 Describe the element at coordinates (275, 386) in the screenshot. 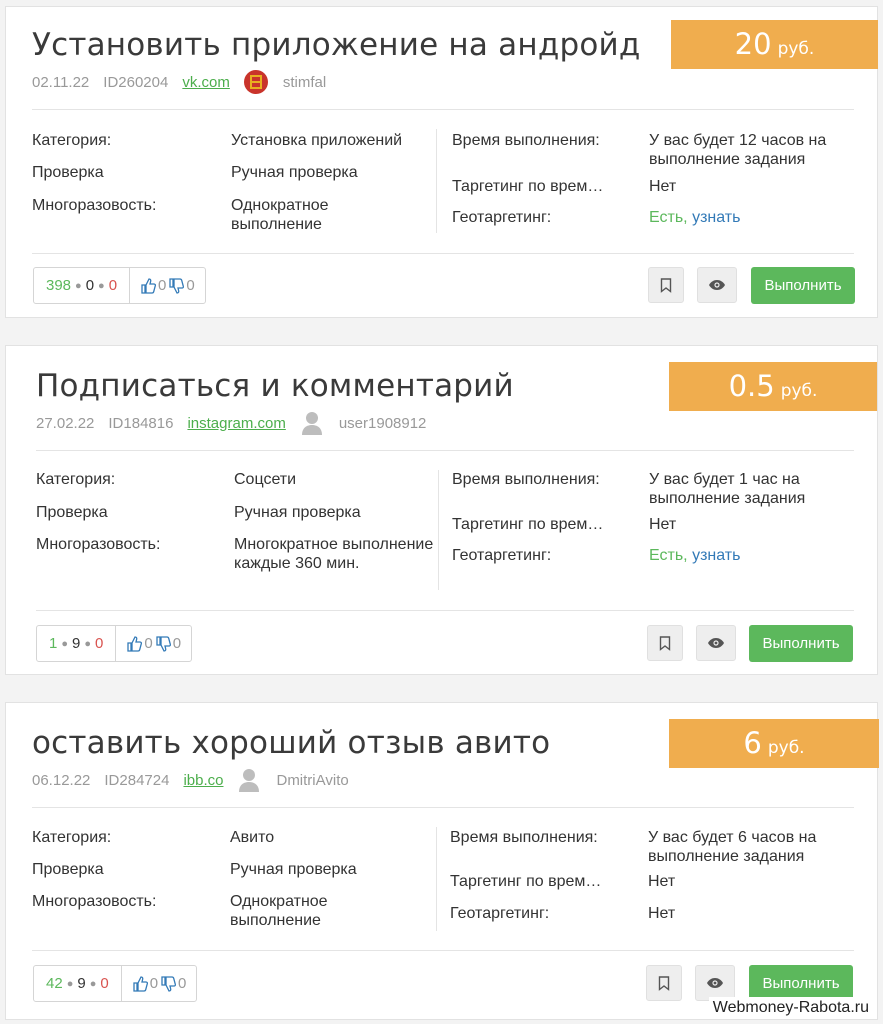

I see `task-title: Подписаться и комментарий` at that location.